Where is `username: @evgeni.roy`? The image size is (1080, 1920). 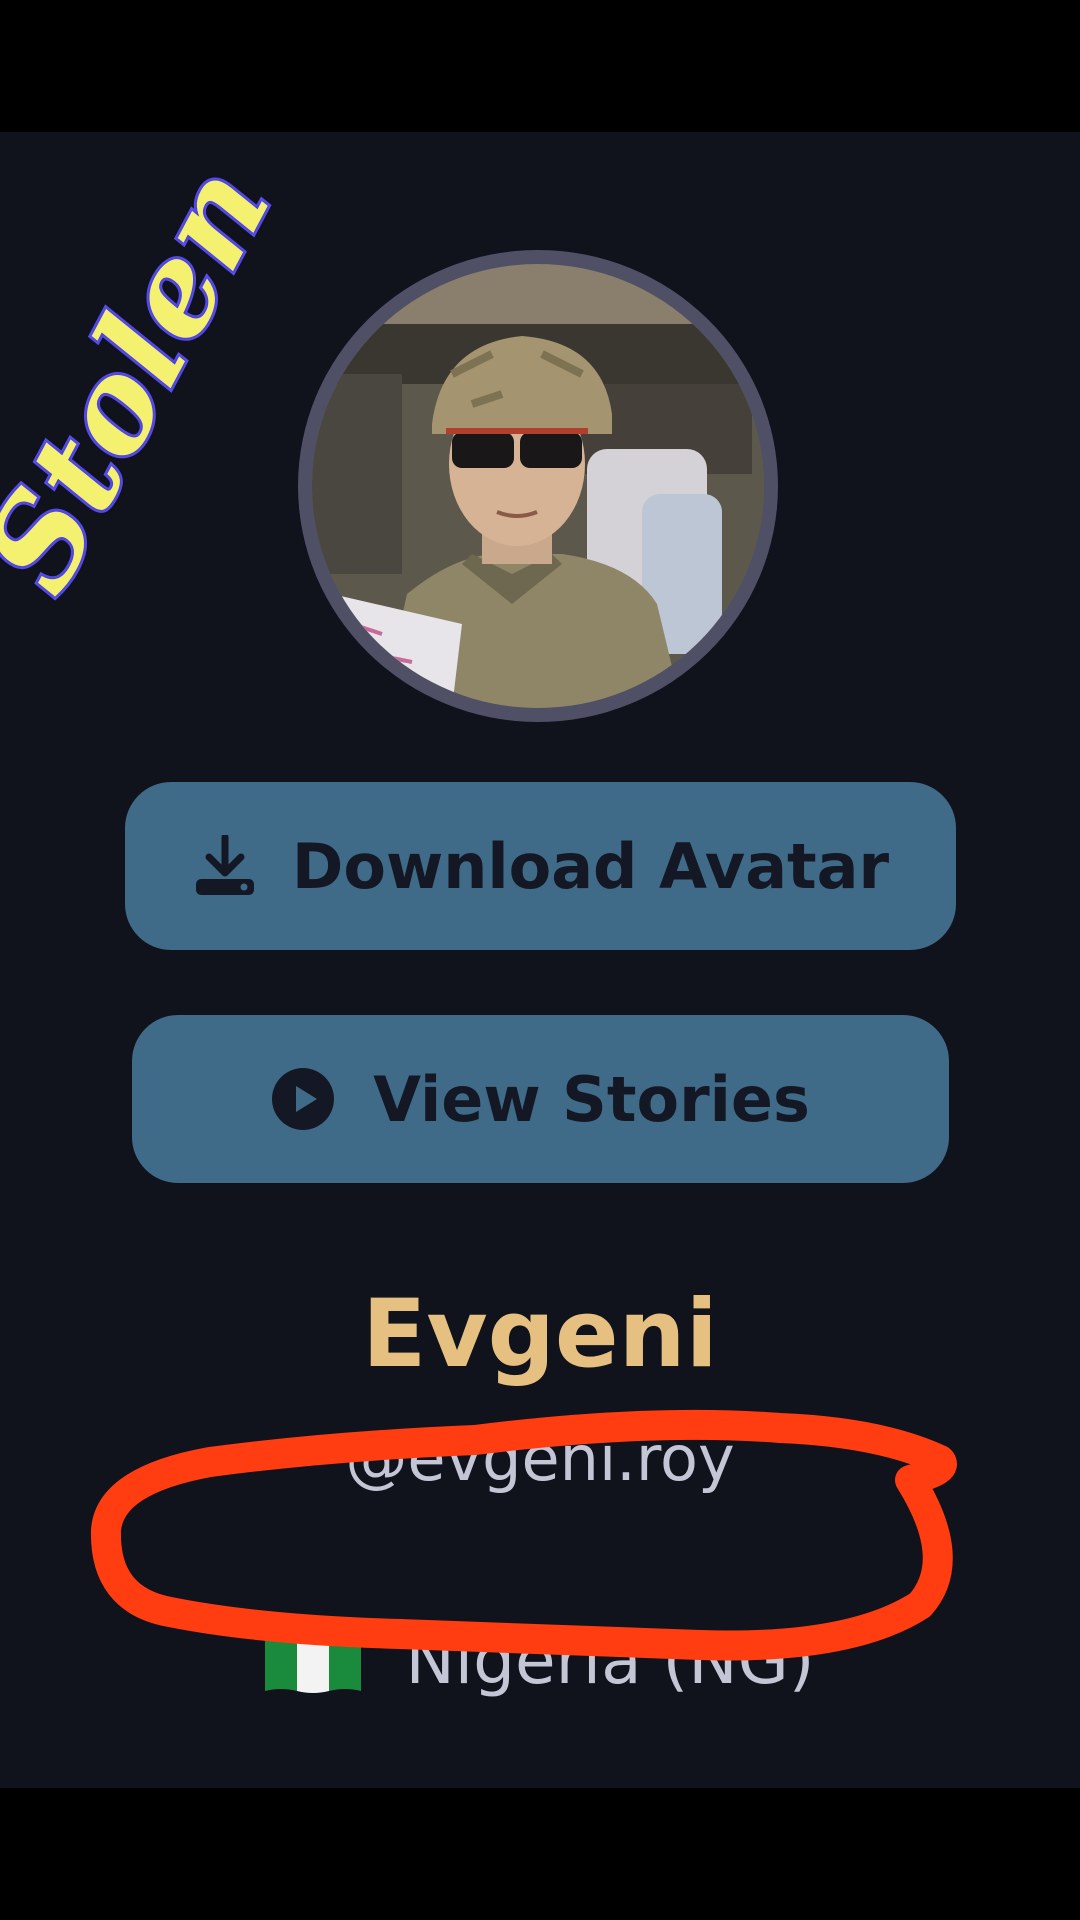 username: @evgeni.roy is located at coordinates (540, 1458).